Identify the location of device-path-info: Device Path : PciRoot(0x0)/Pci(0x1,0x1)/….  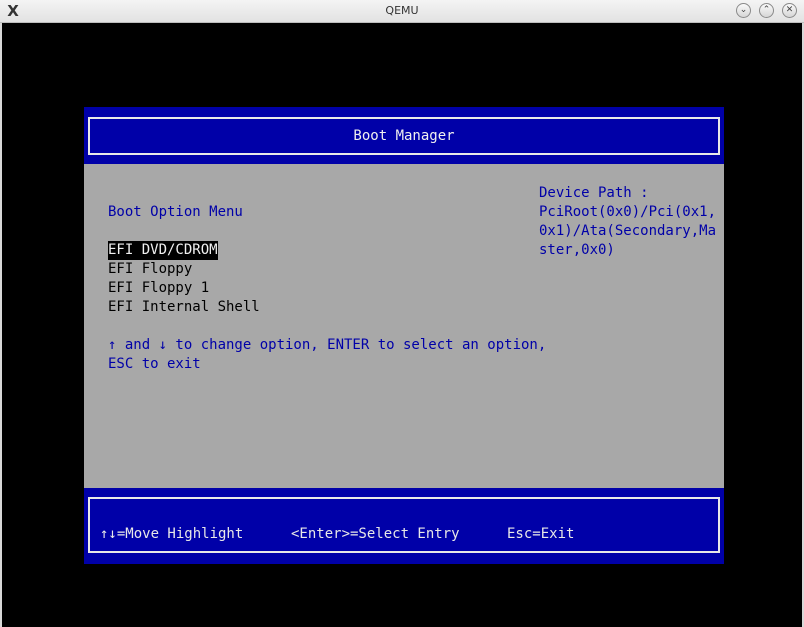
(629, 222).